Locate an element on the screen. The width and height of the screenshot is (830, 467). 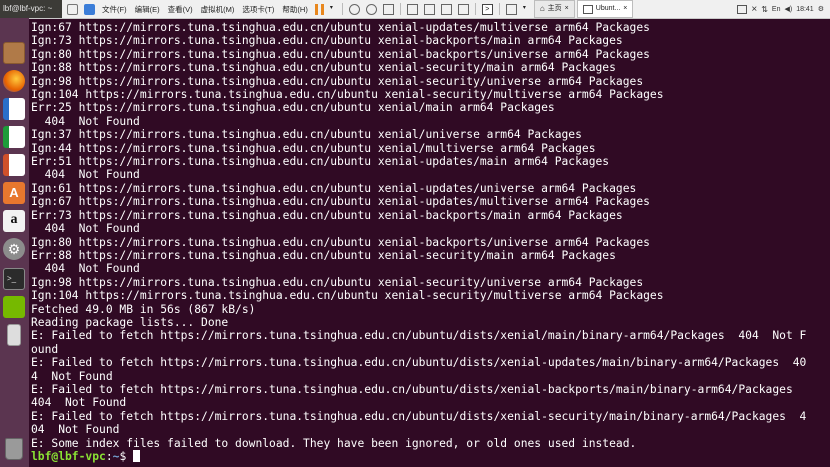
software-center-icon: A is located at coordinates (14, 193).